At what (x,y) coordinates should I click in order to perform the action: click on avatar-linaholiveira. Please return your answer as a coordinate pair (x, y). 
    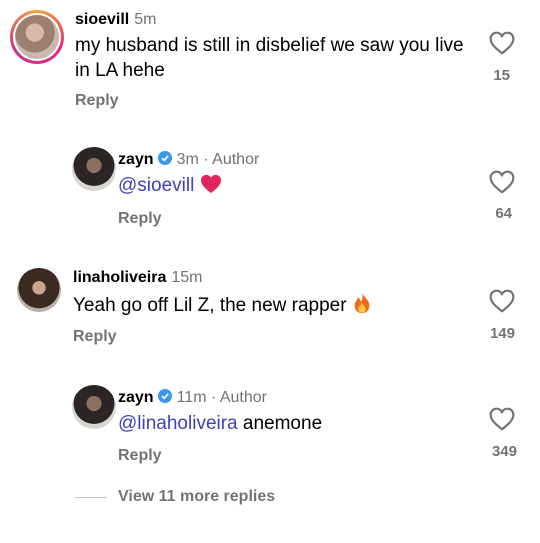
    Looking at the image, I should click on (39, 290).